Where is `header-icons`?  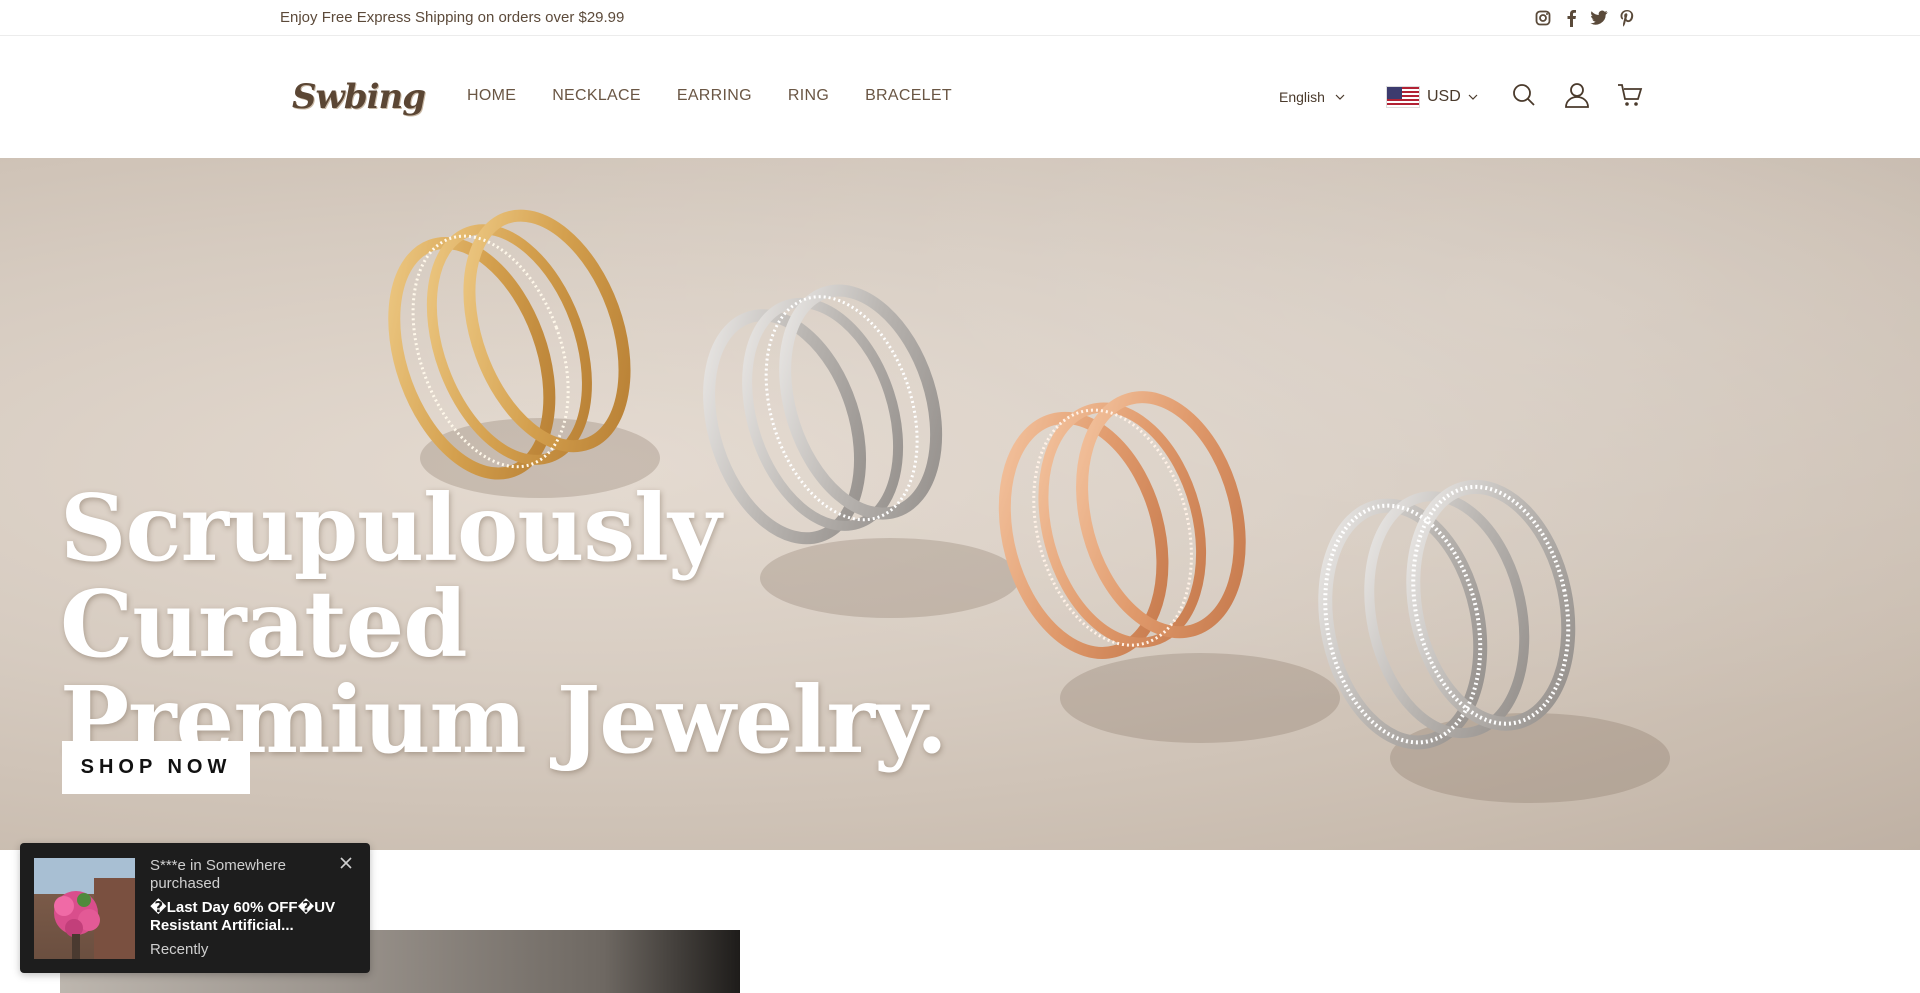 header-icons is located at coordinates (1577, 95).